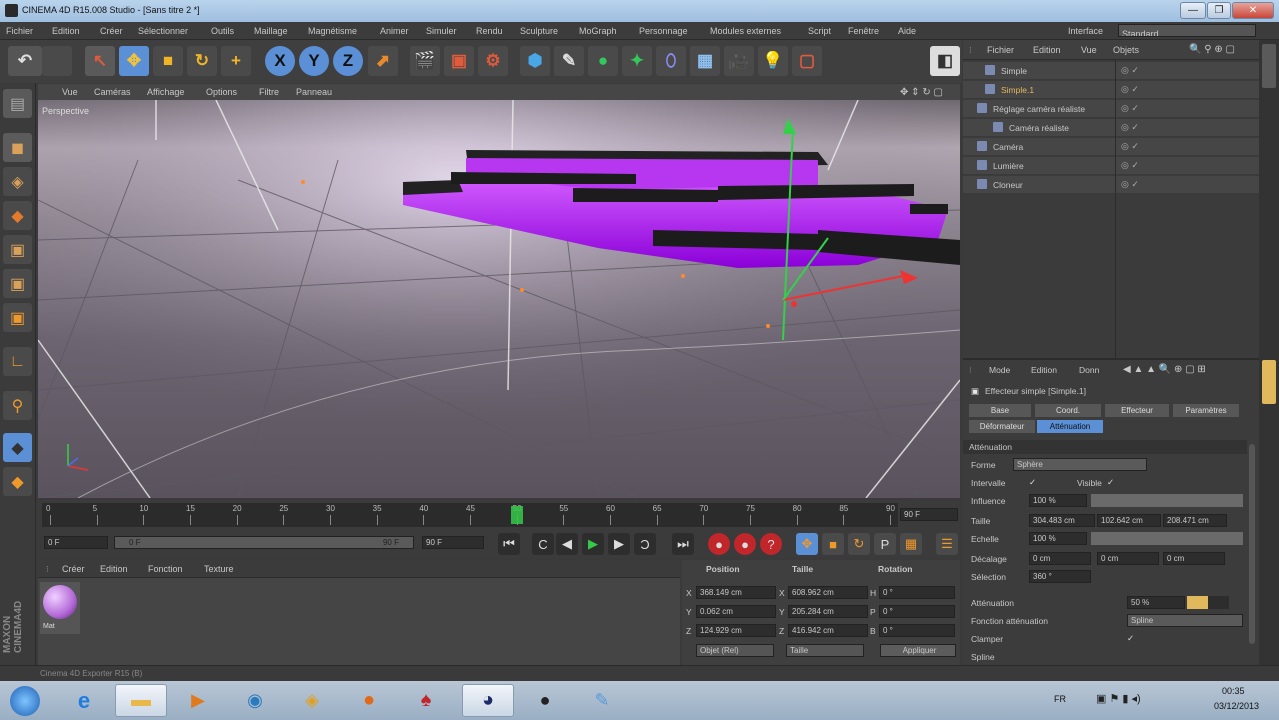 This screenshot has width=1279, height=720. Describe the element at coordinates (907, 31) in the screenshot. I see `menu-aide: Aide` at that location.